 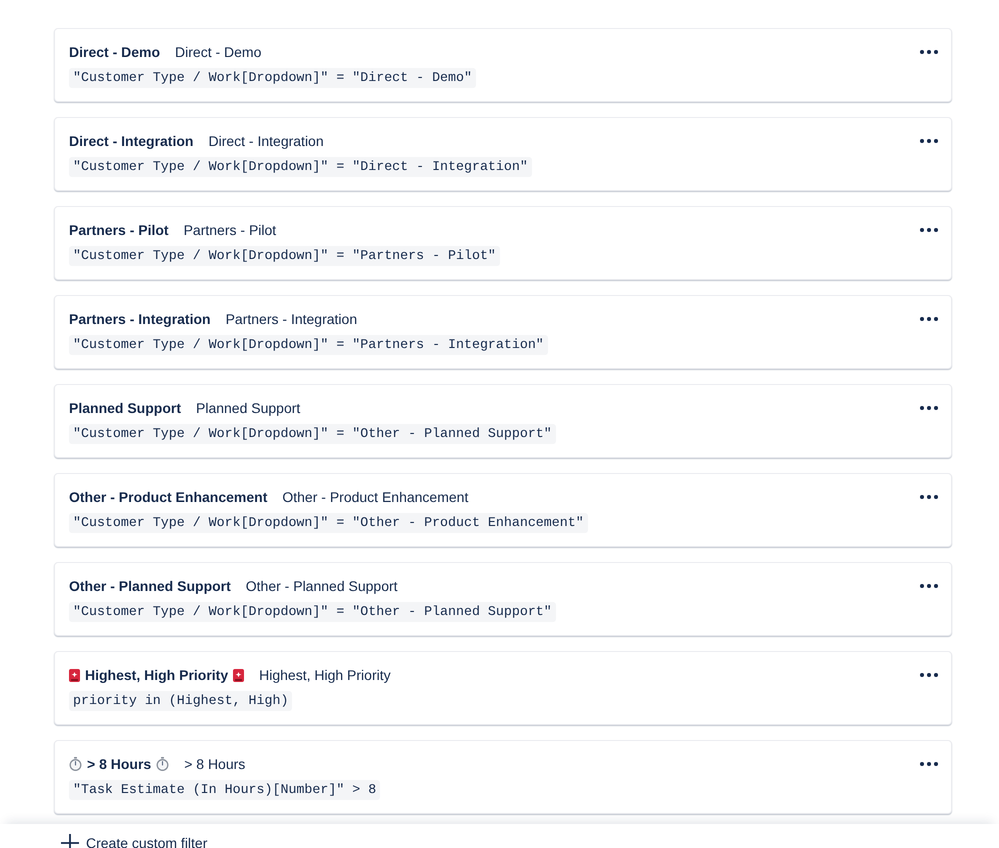 What do you see at coordinates (125, 408) in the screenshot?
I see `filter-name: Planned Support` at bounding box center [125, 408].